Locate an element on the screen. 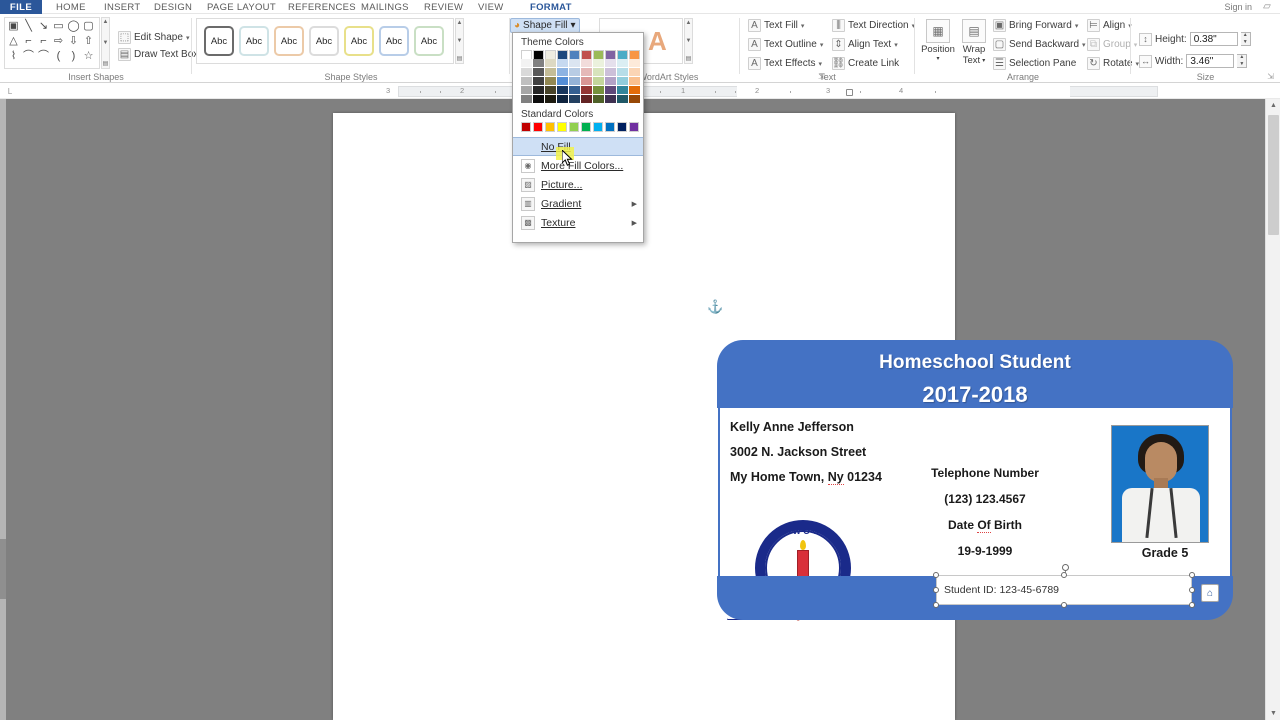 The height and width of the screenshot is (720, 1280). shape-arc-icon: ⌒ is located at coordinates (43, 56).